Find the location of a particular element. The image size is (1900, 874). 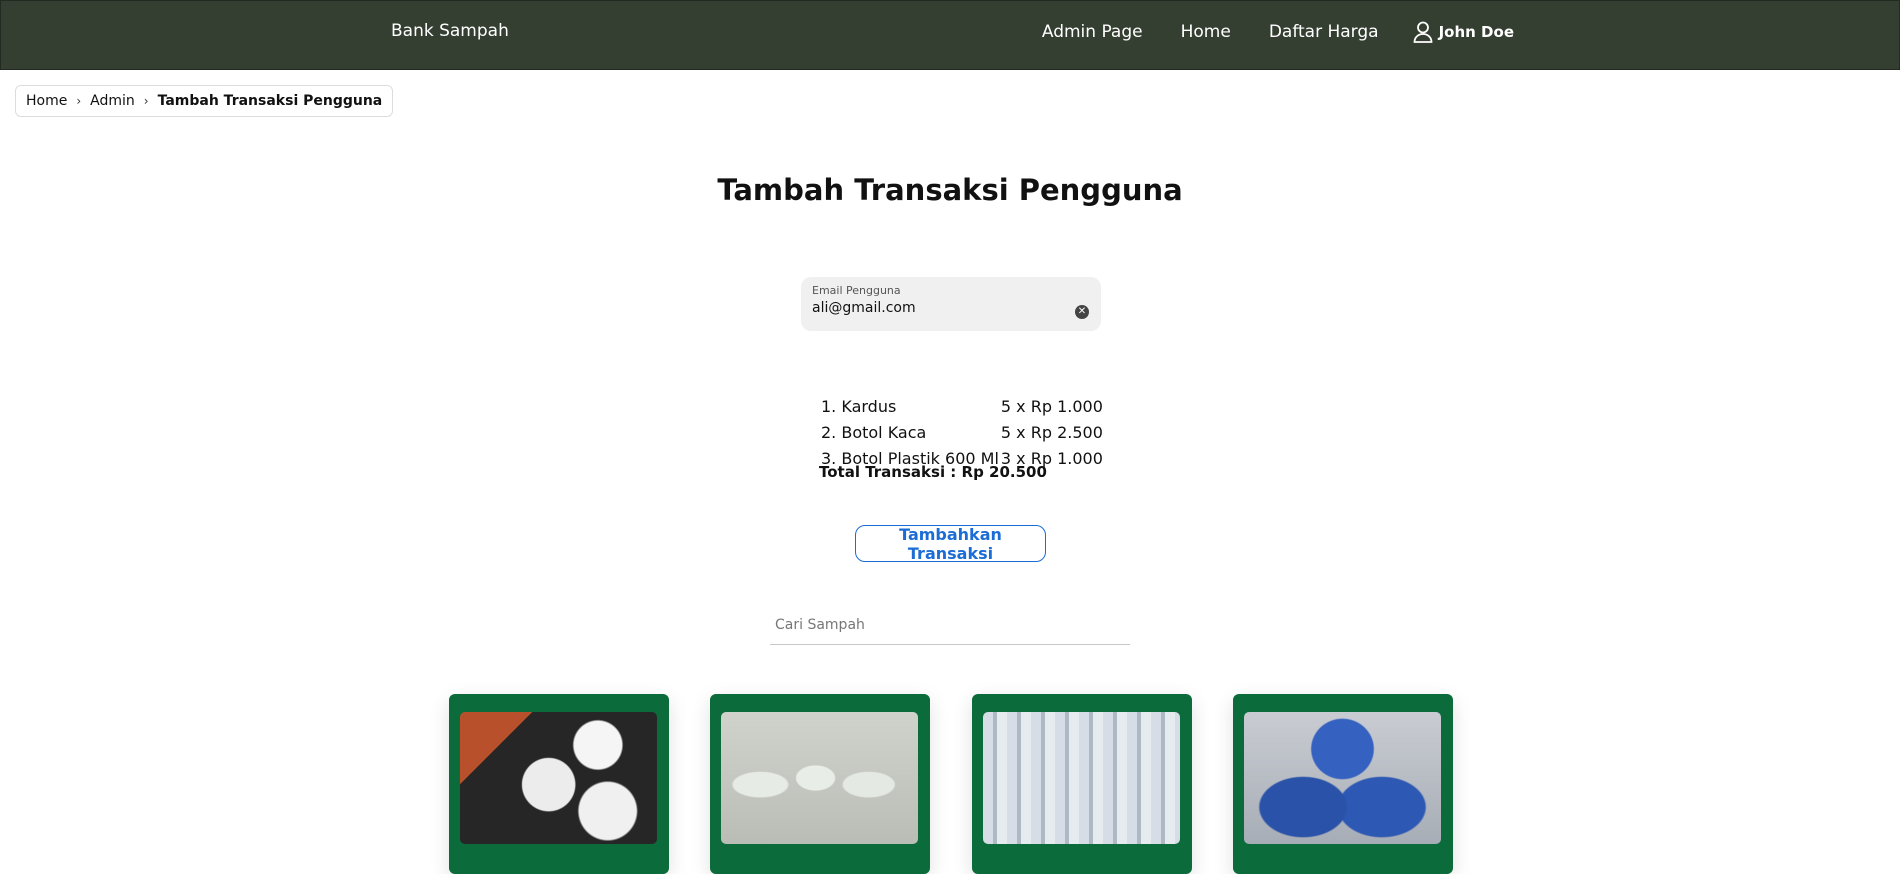

email-field-value: ali@gmail.com is located at coordinates (951, 308).